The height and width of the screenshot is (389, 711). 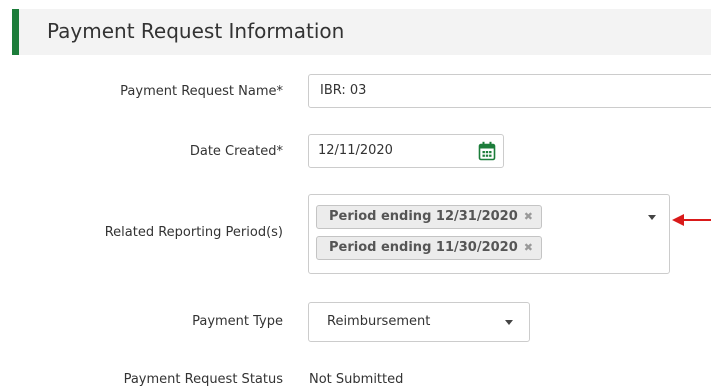 What do you see at coordinates (236, 151) in the screenshot?
I see `date-created-label: Date Created*` at bounding box center [236, 151].